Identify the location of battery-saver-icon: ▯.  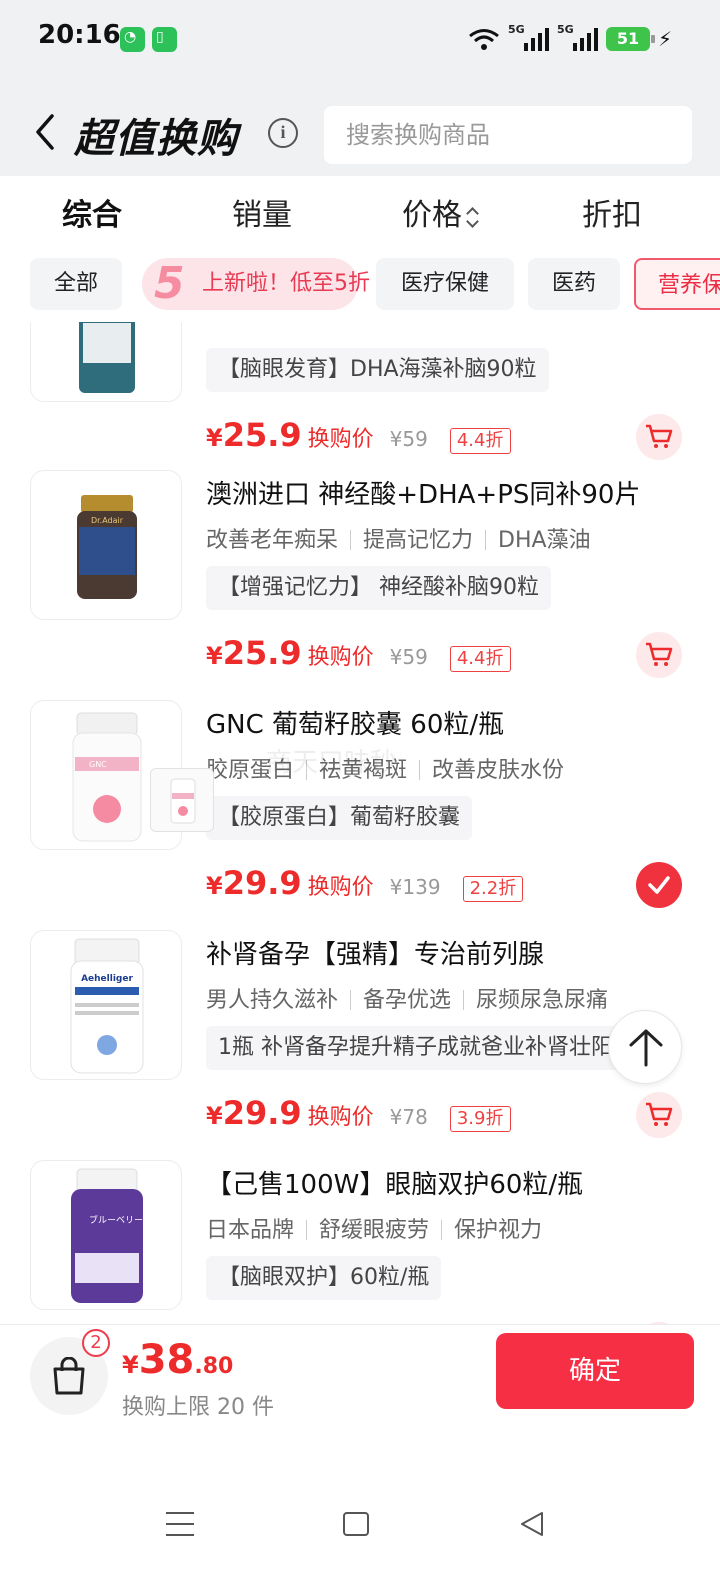
(164, 39).